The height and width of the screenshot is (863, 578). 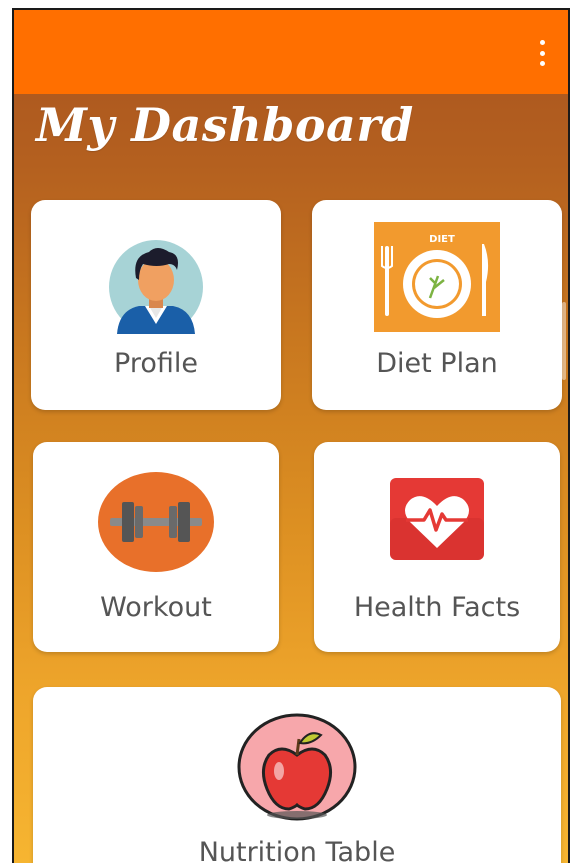 I want to click on profile-card: Profile, so click(x=156, y=305).